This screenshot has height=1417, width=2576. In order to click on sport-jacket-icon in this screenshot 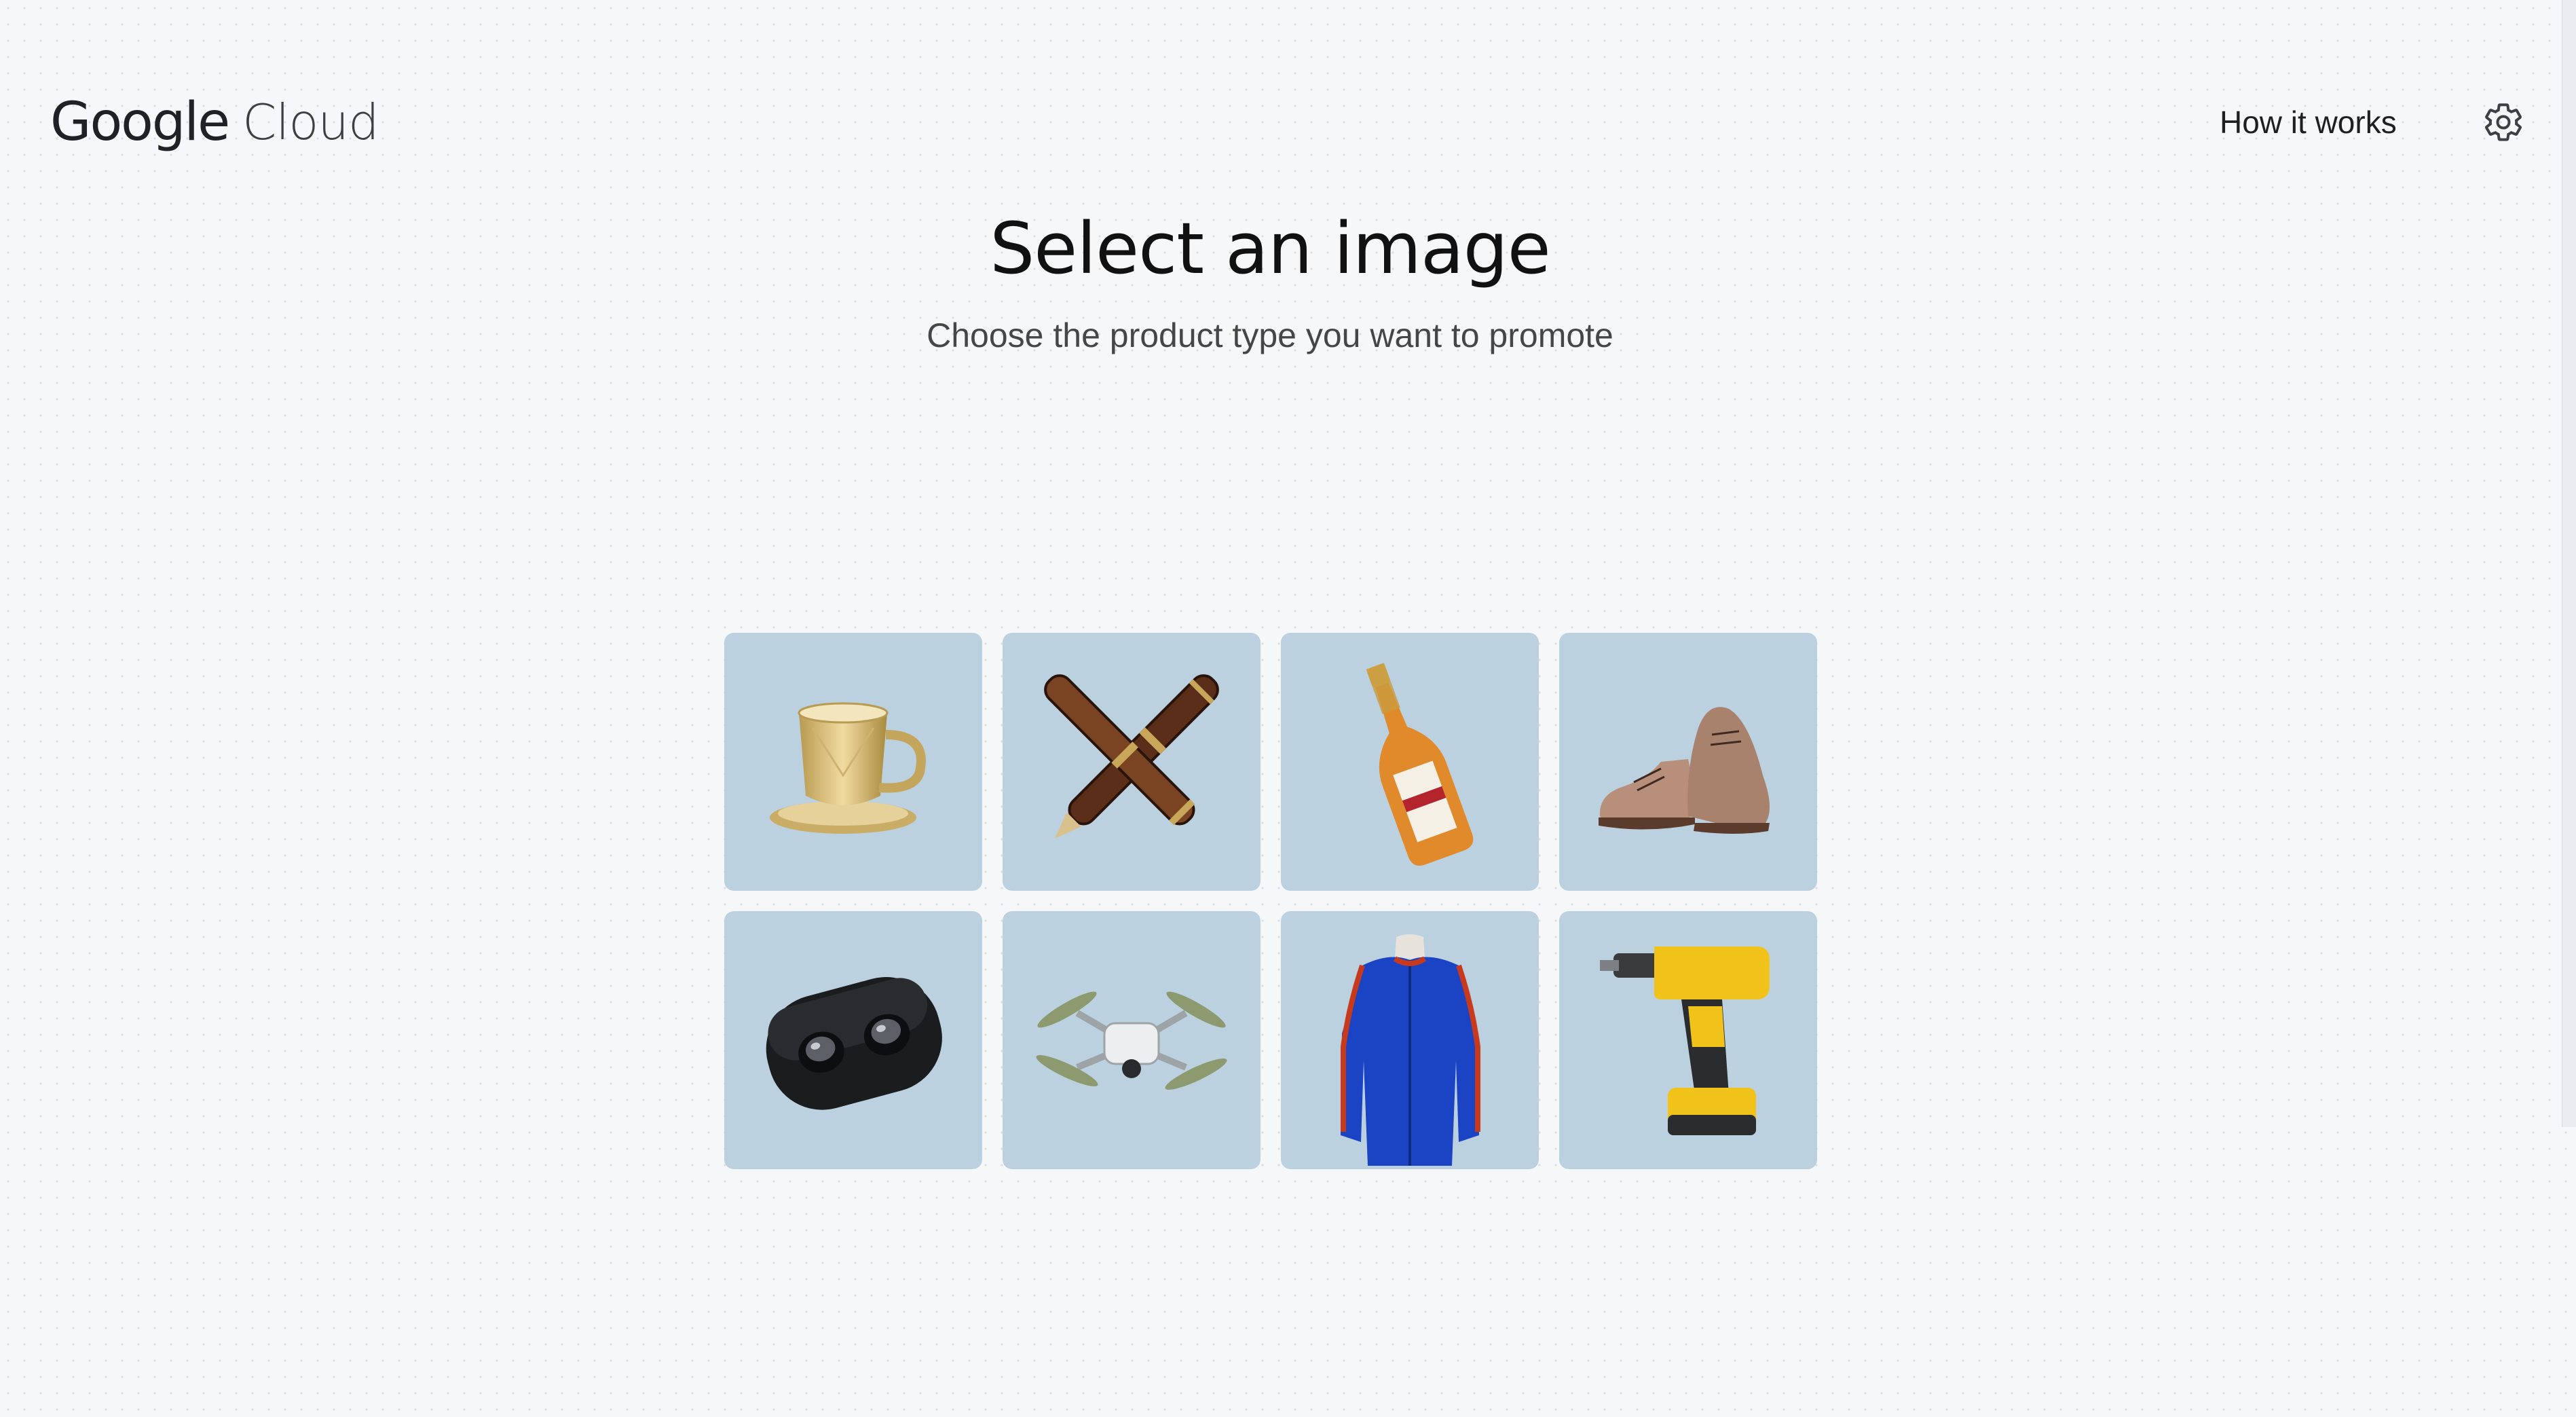, I will do `click(1410, 1050)`.